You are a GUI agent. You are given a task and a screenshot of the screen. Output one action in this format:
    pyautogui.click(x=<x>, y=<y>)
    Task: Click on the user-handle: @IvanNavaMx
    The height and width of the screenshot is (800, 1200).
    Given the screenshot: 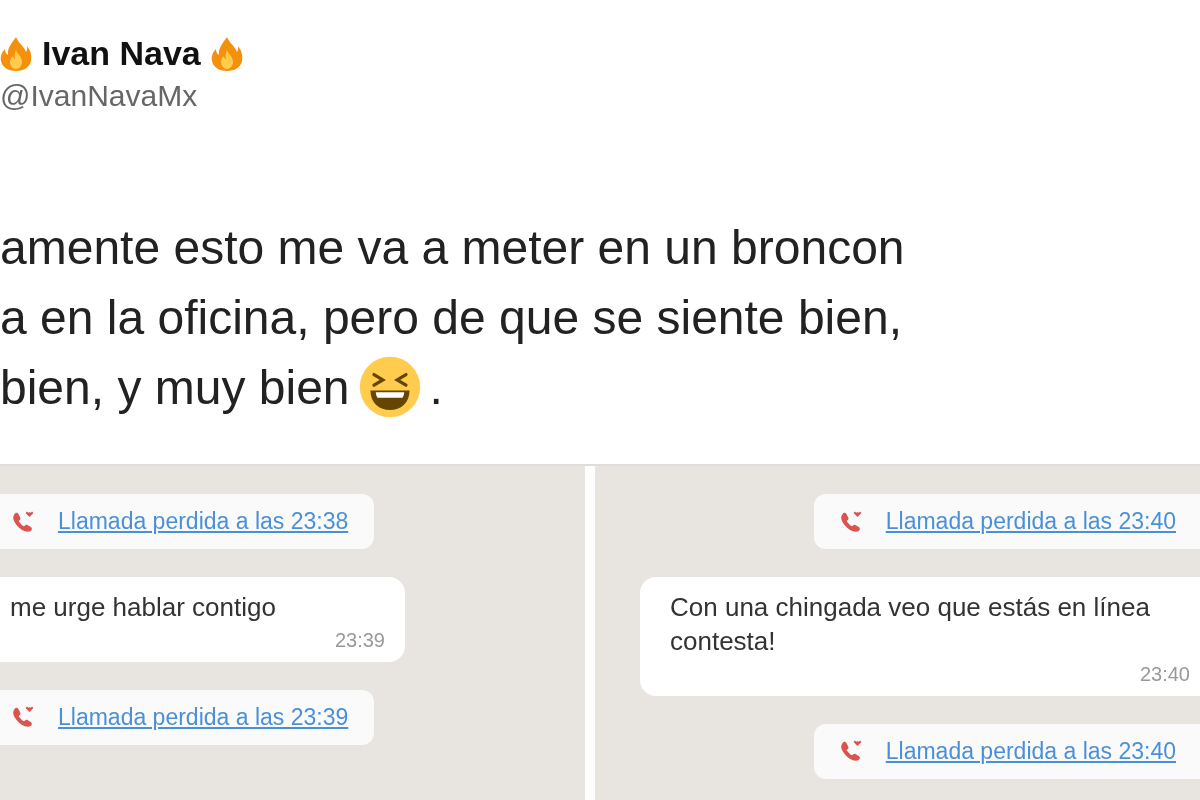 What is the action you would take?
    pyautogui.click(x=99, y=96)
    